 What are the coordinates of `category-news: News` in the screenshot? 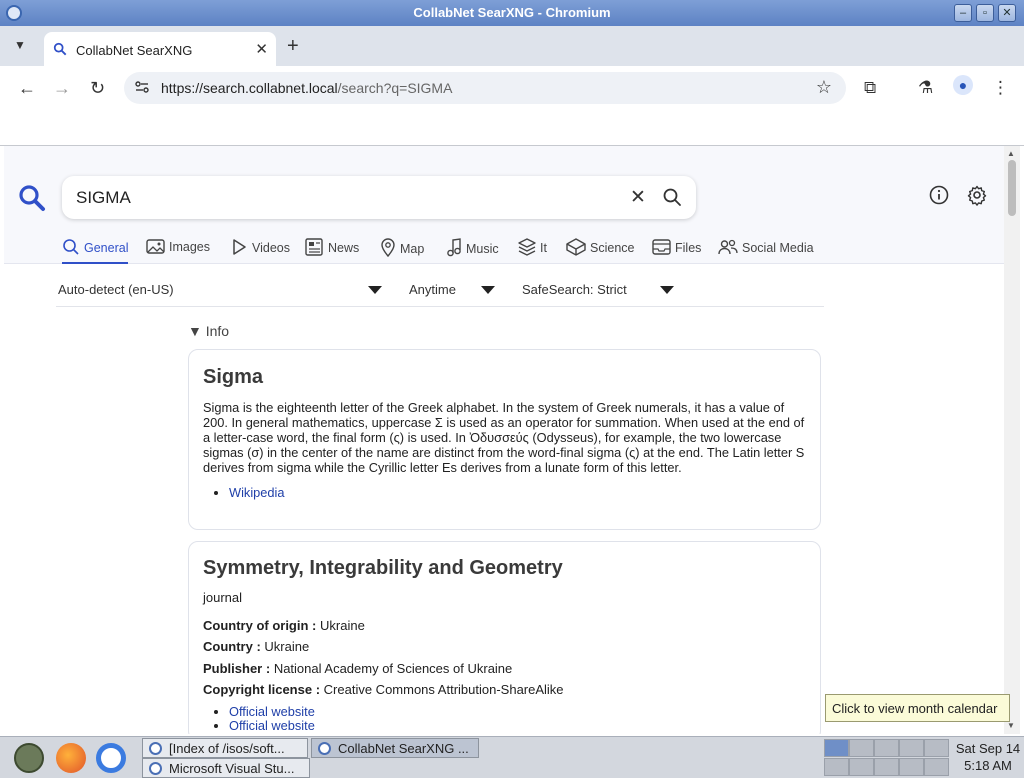 It's located at (331, 251).